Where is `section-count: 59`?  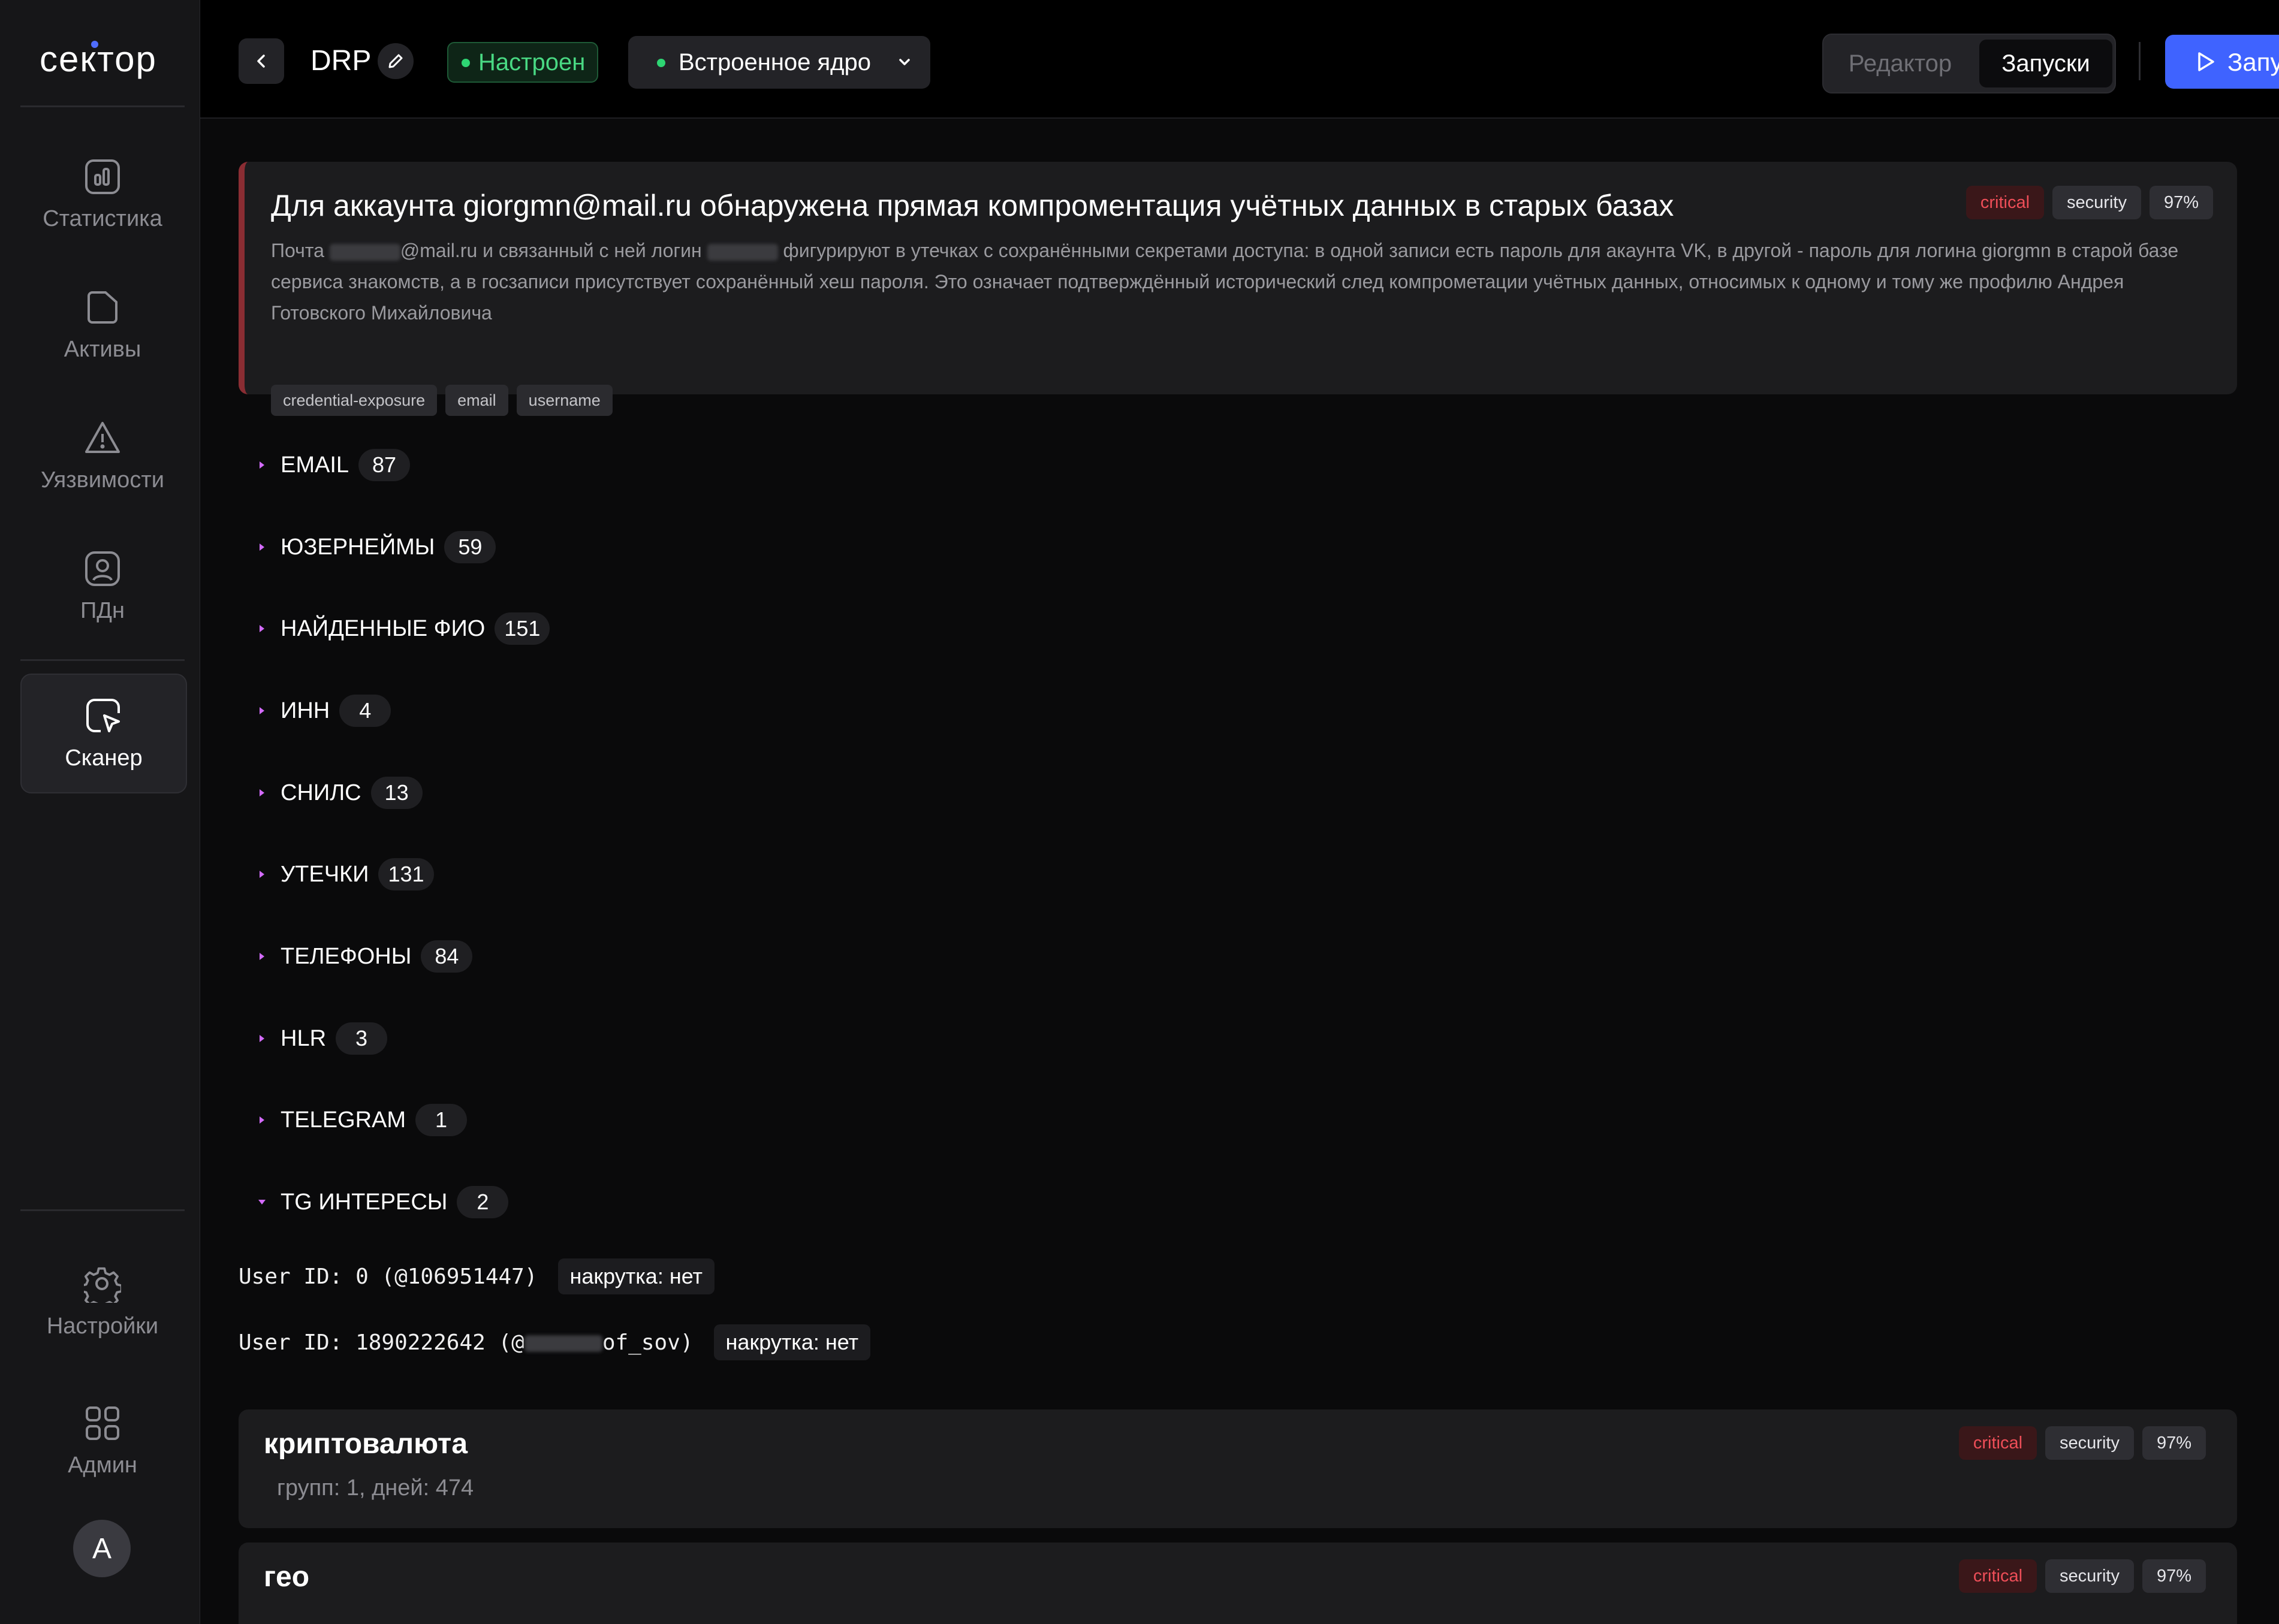
section-count: 59 is located at coordinates (470, 547).